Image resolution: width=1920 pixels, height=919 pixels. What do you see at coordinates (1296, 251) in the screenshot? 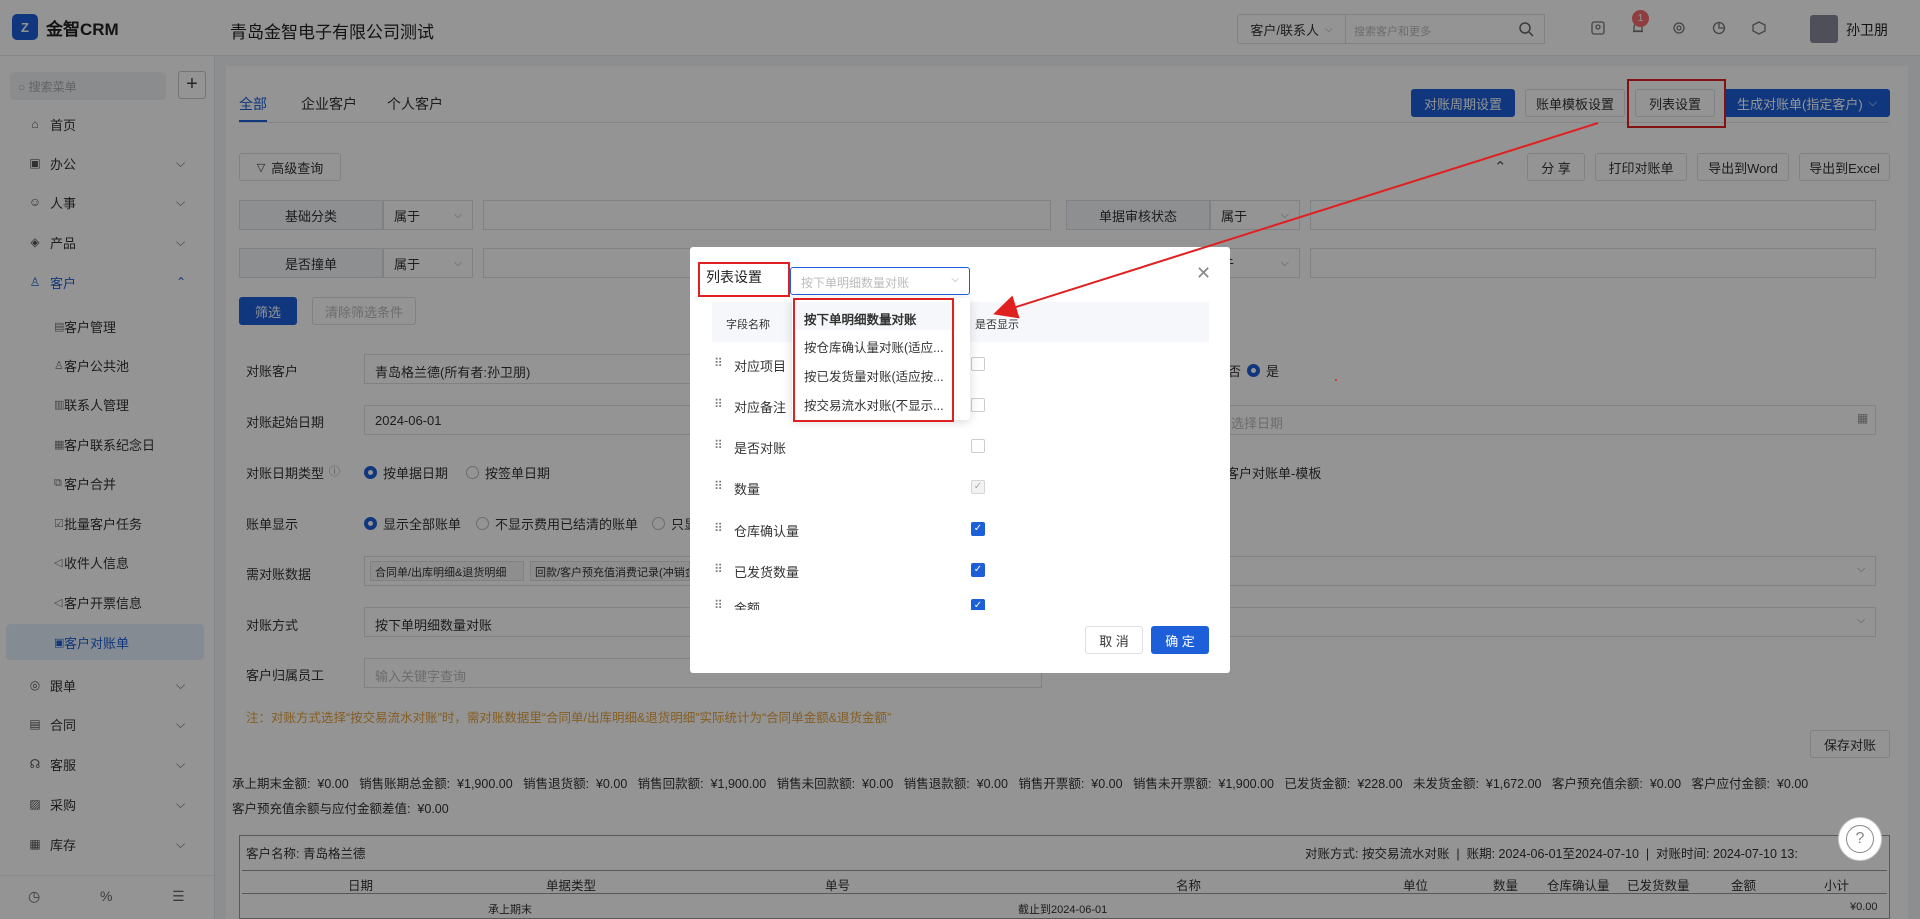
I see `annotation-arrow` at bounding box center [1296, 251].